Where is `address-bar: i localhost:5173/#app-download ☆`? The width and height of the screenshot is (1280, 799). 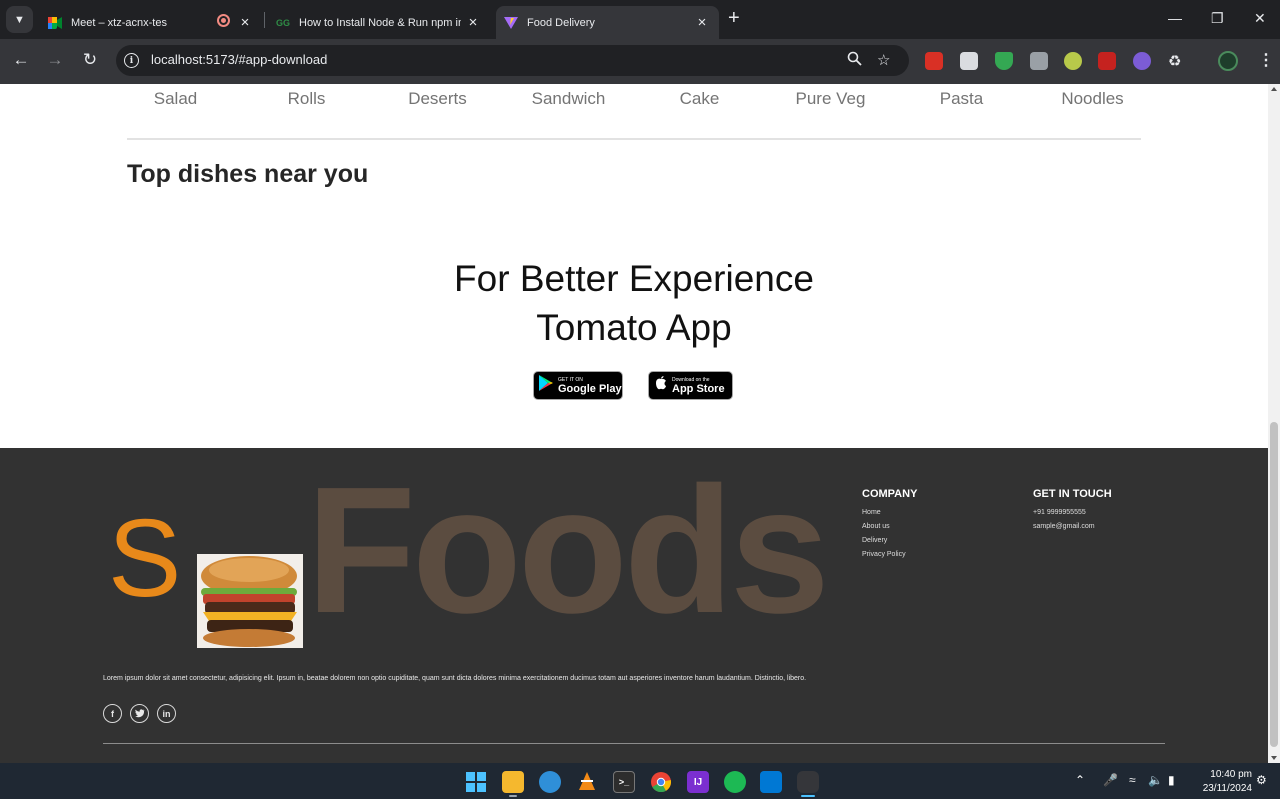 address-bar: i localhost:5173/#app-download ☆ is located at coordinates (512, 60).